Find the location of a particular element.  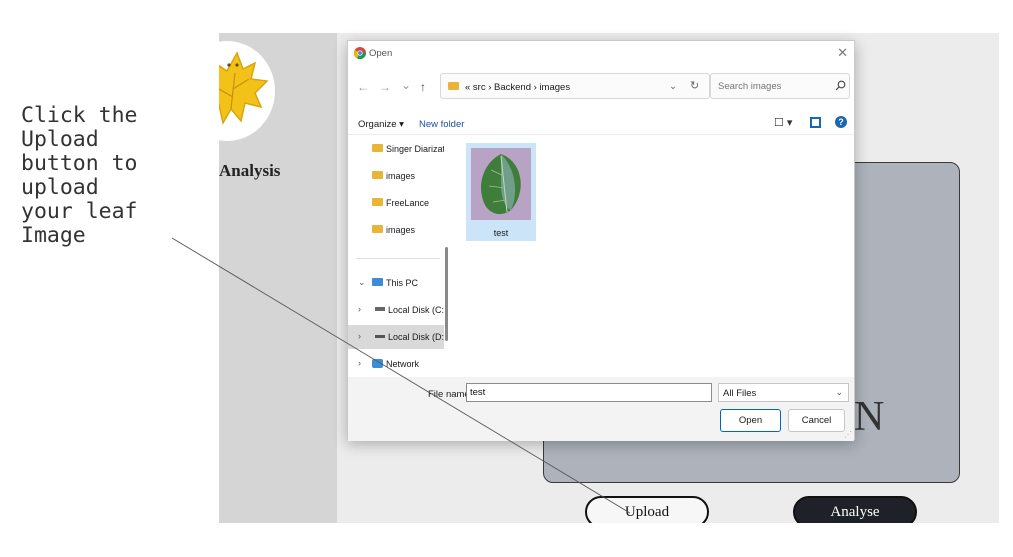

upload-button: Upload is located at coordinates (647, 509).